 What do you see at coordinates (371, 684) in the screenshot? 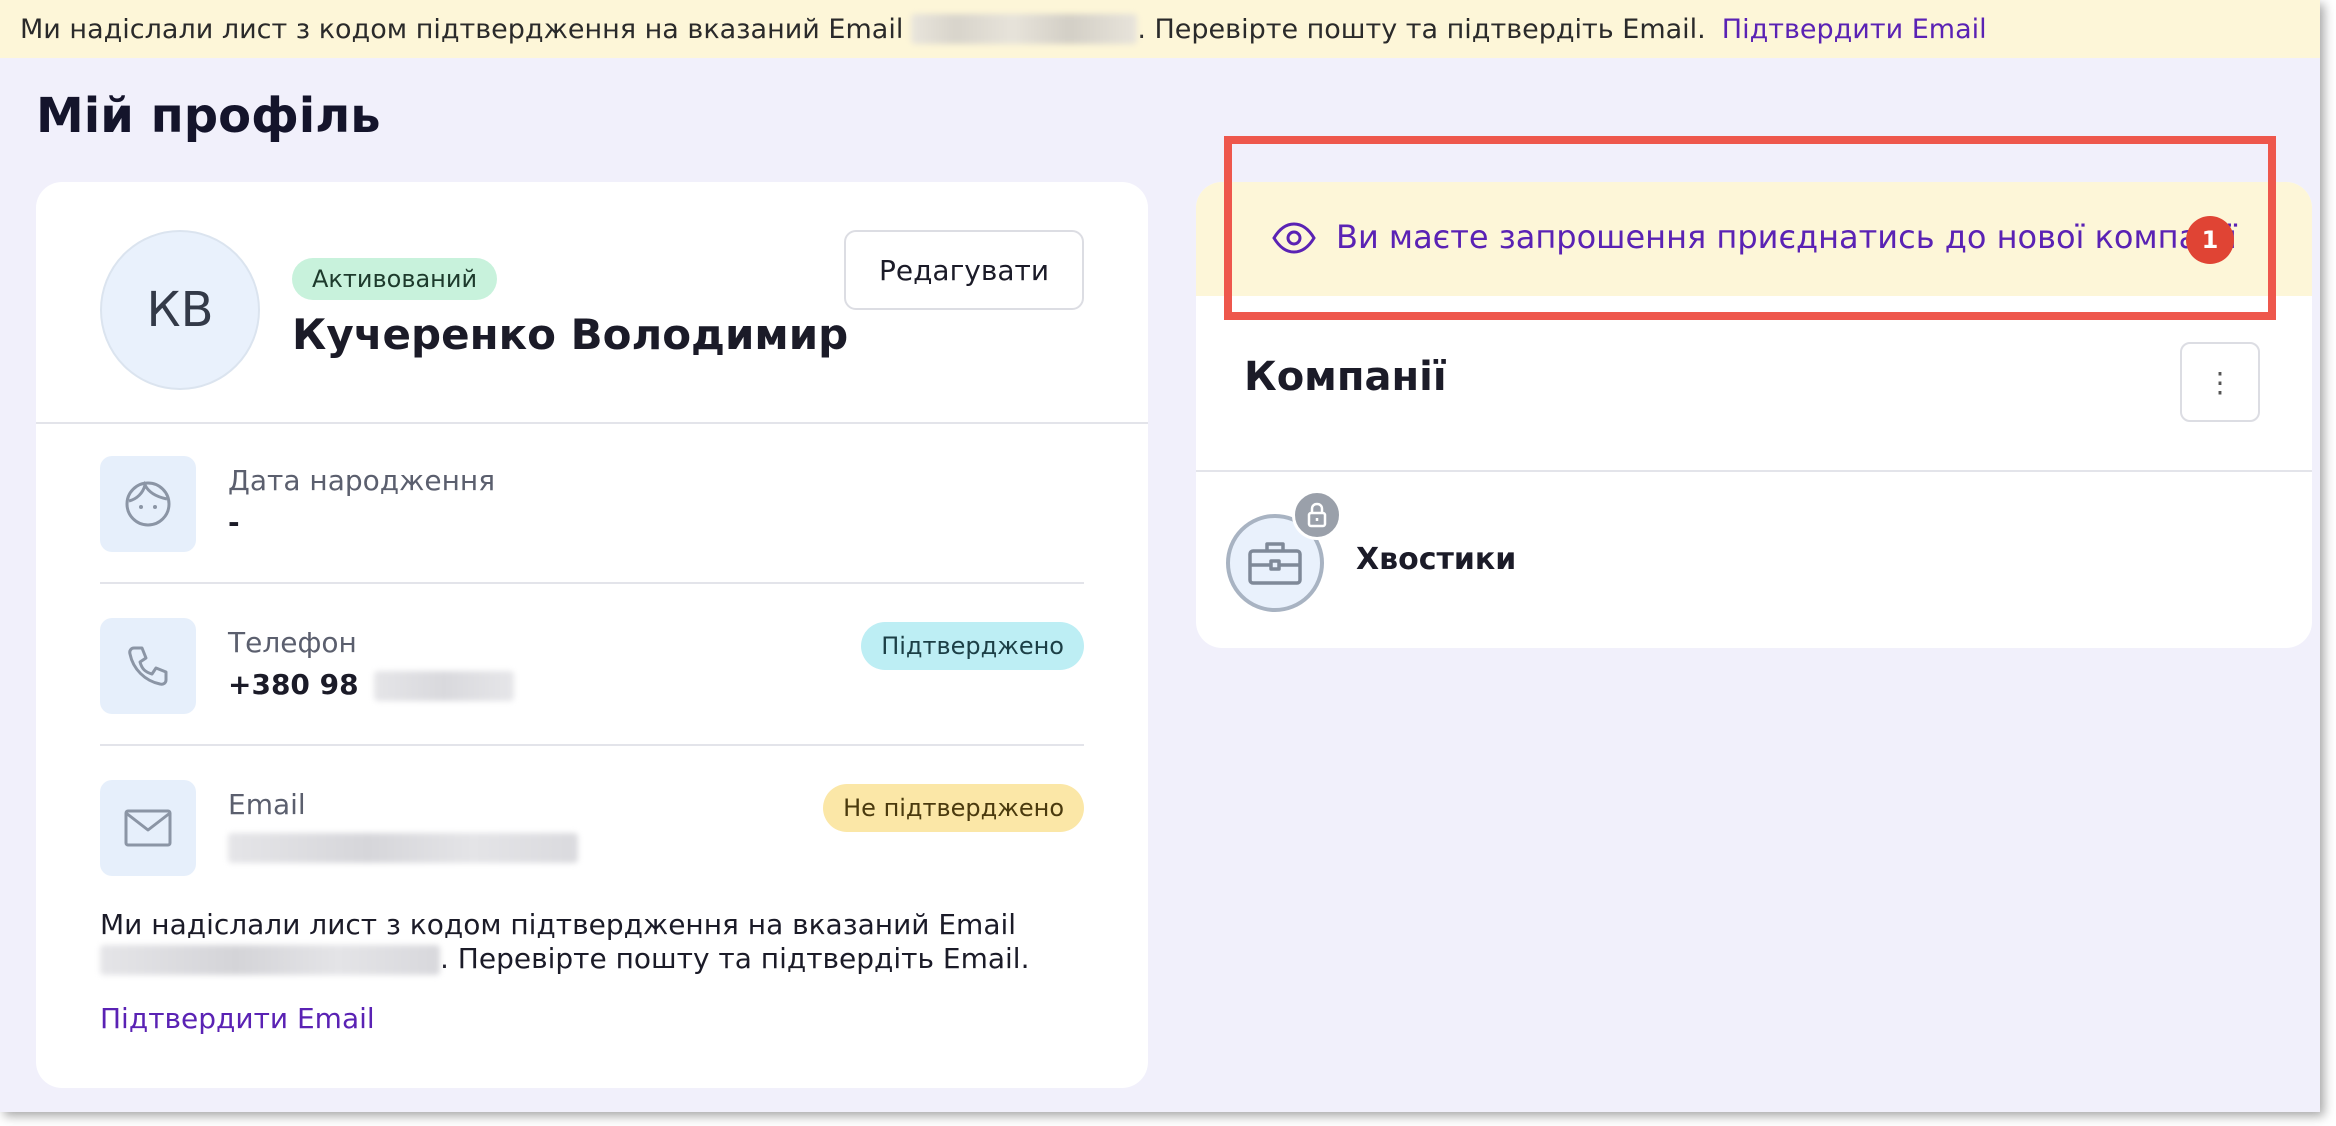
I see `phone-value: +380 98` at bounding box center [371, 684].